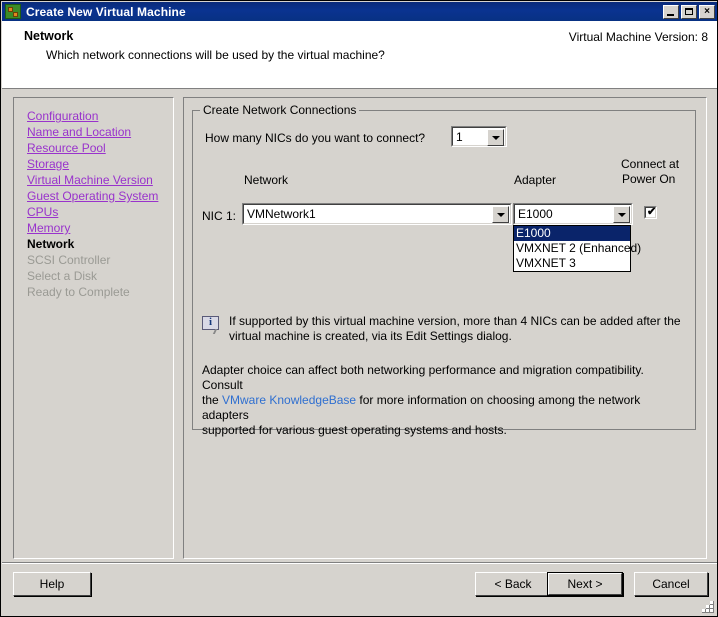 The height and width of the screenshot is (617, 718). Describe the element at coordinates (708, 607) in the screenshot. I see `resize-grip` at that location.